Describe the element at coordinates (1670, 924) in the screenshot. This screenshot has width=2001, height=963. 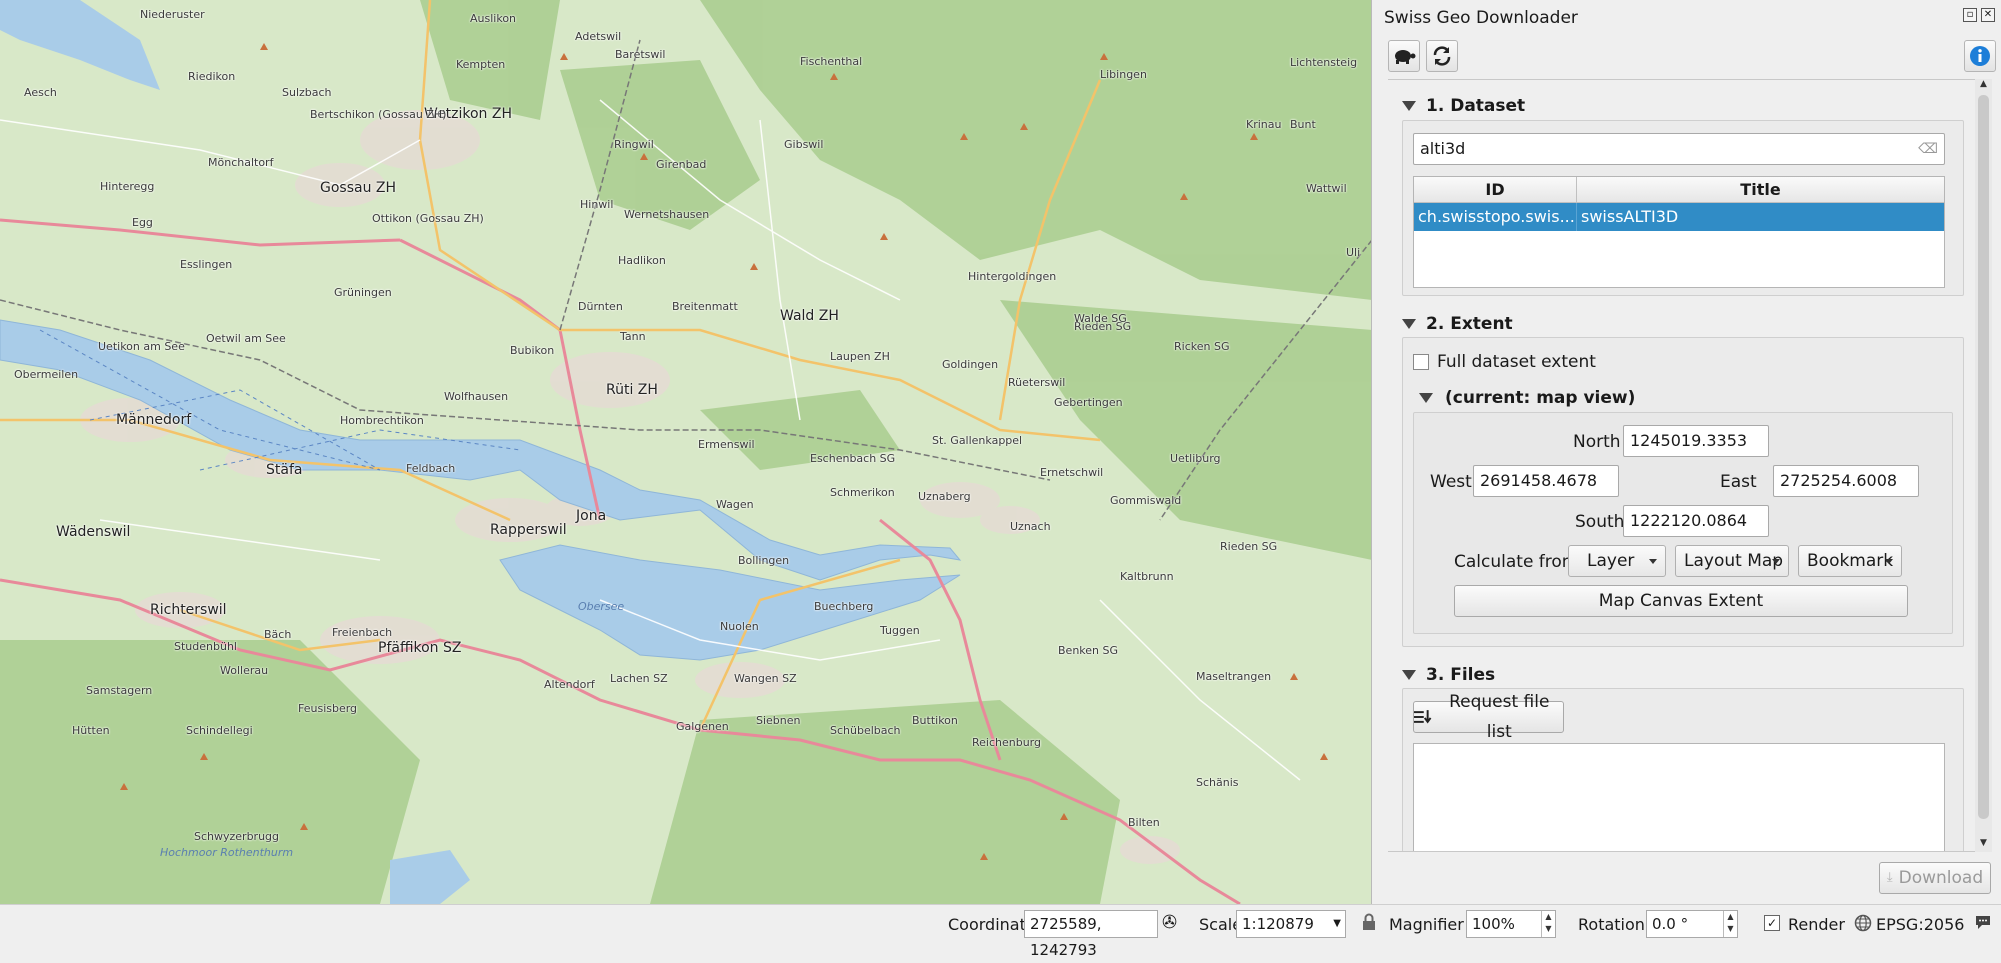
I see `rotation-value: 0.0 °` at that location.